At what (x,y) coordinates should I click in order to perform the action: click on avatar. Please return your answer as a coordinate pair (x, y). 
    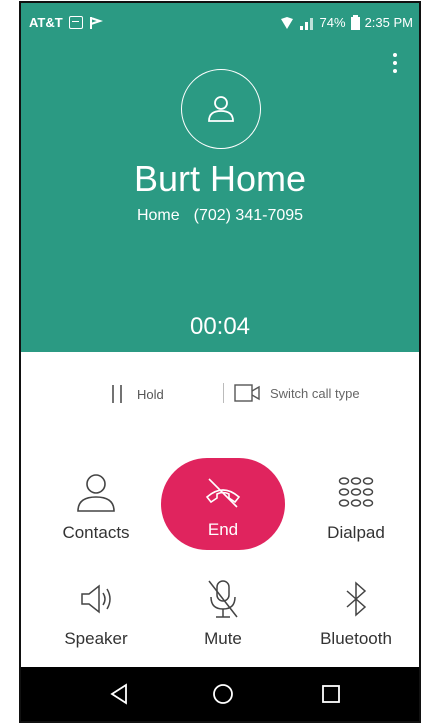
    Looking at the image, I should click on (221, 109).